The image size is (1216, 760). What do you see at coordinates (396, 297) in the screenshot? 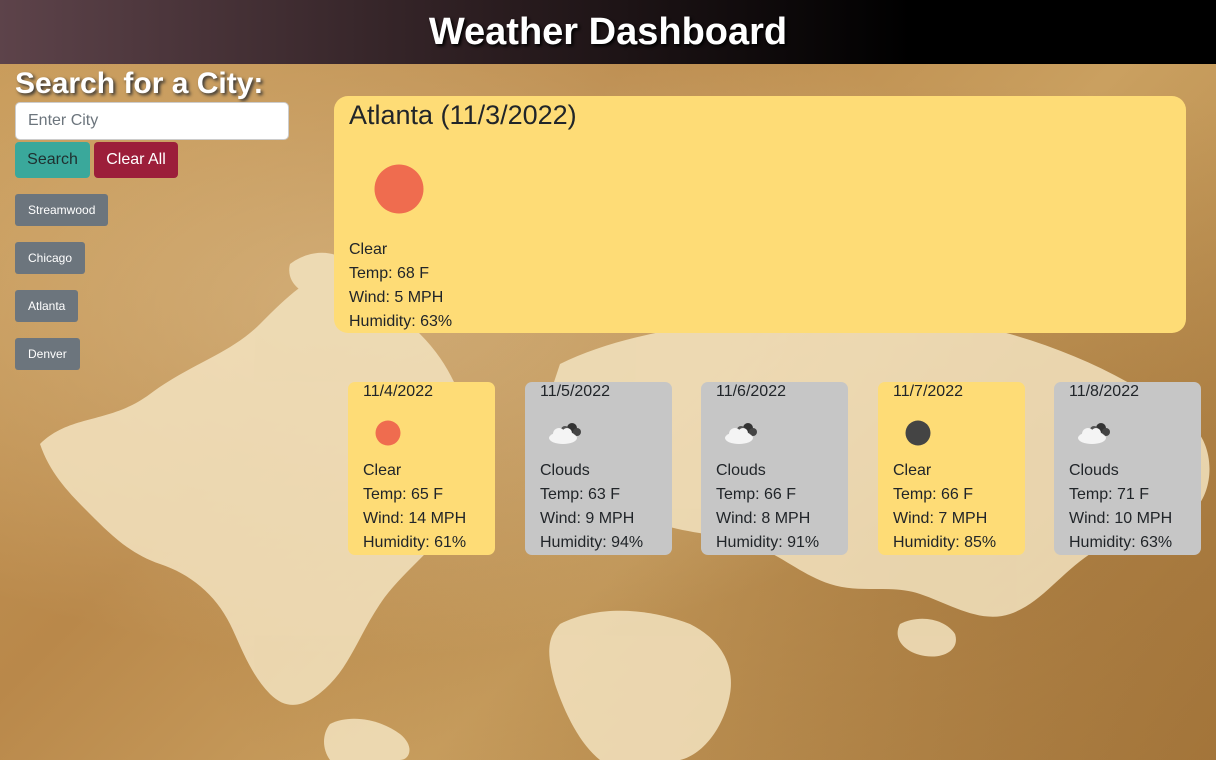
I see `current-wind: Wind: 5 MPH` at bounding box center [396, 297].